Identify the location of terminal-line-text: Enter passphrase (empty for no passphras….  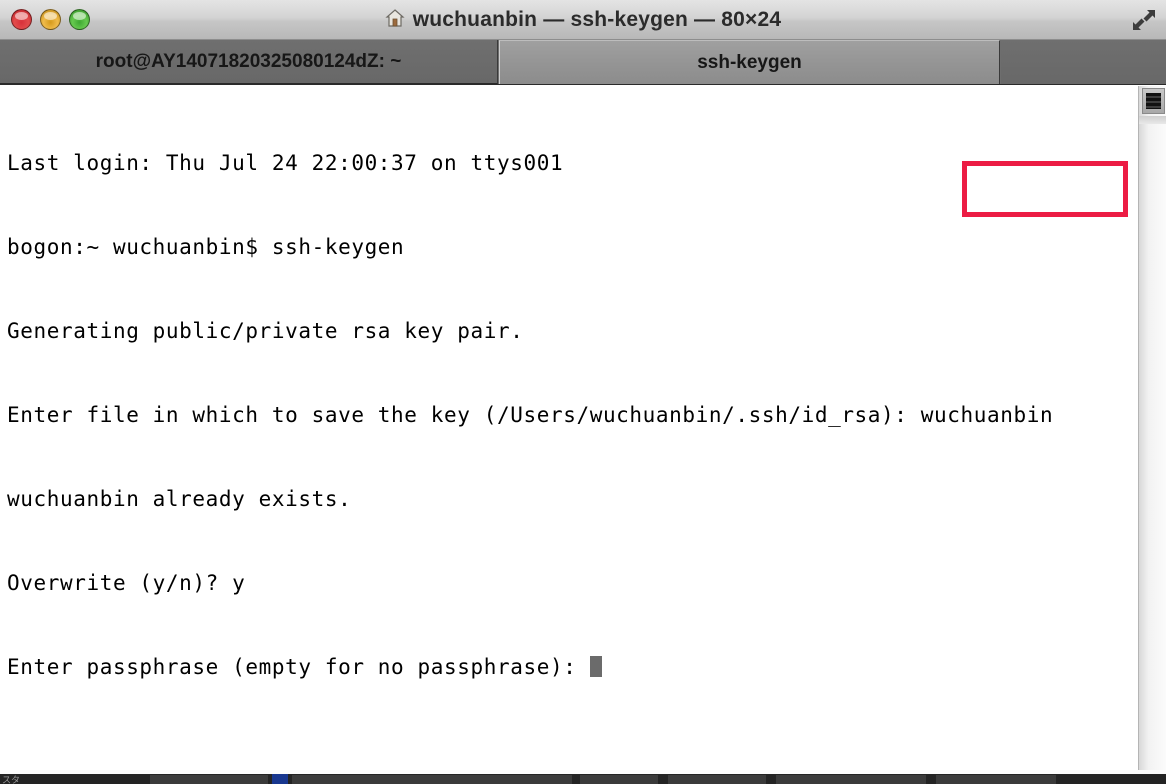
(298, 667).